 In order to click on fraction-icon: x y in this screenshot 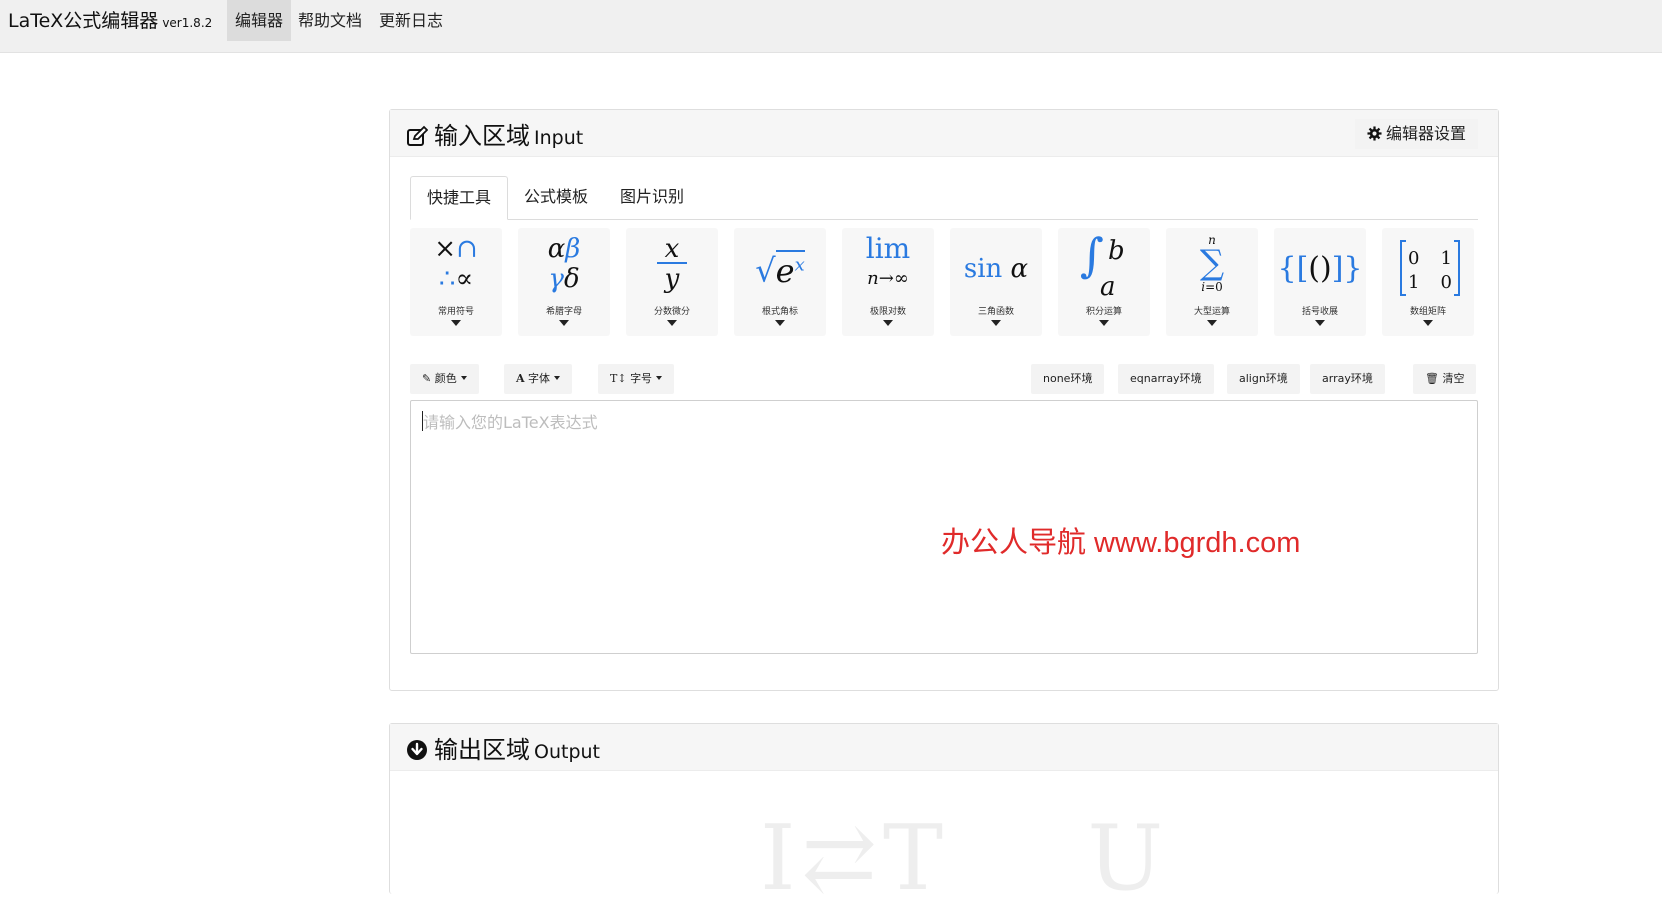, I will do `click(672, 268)`.